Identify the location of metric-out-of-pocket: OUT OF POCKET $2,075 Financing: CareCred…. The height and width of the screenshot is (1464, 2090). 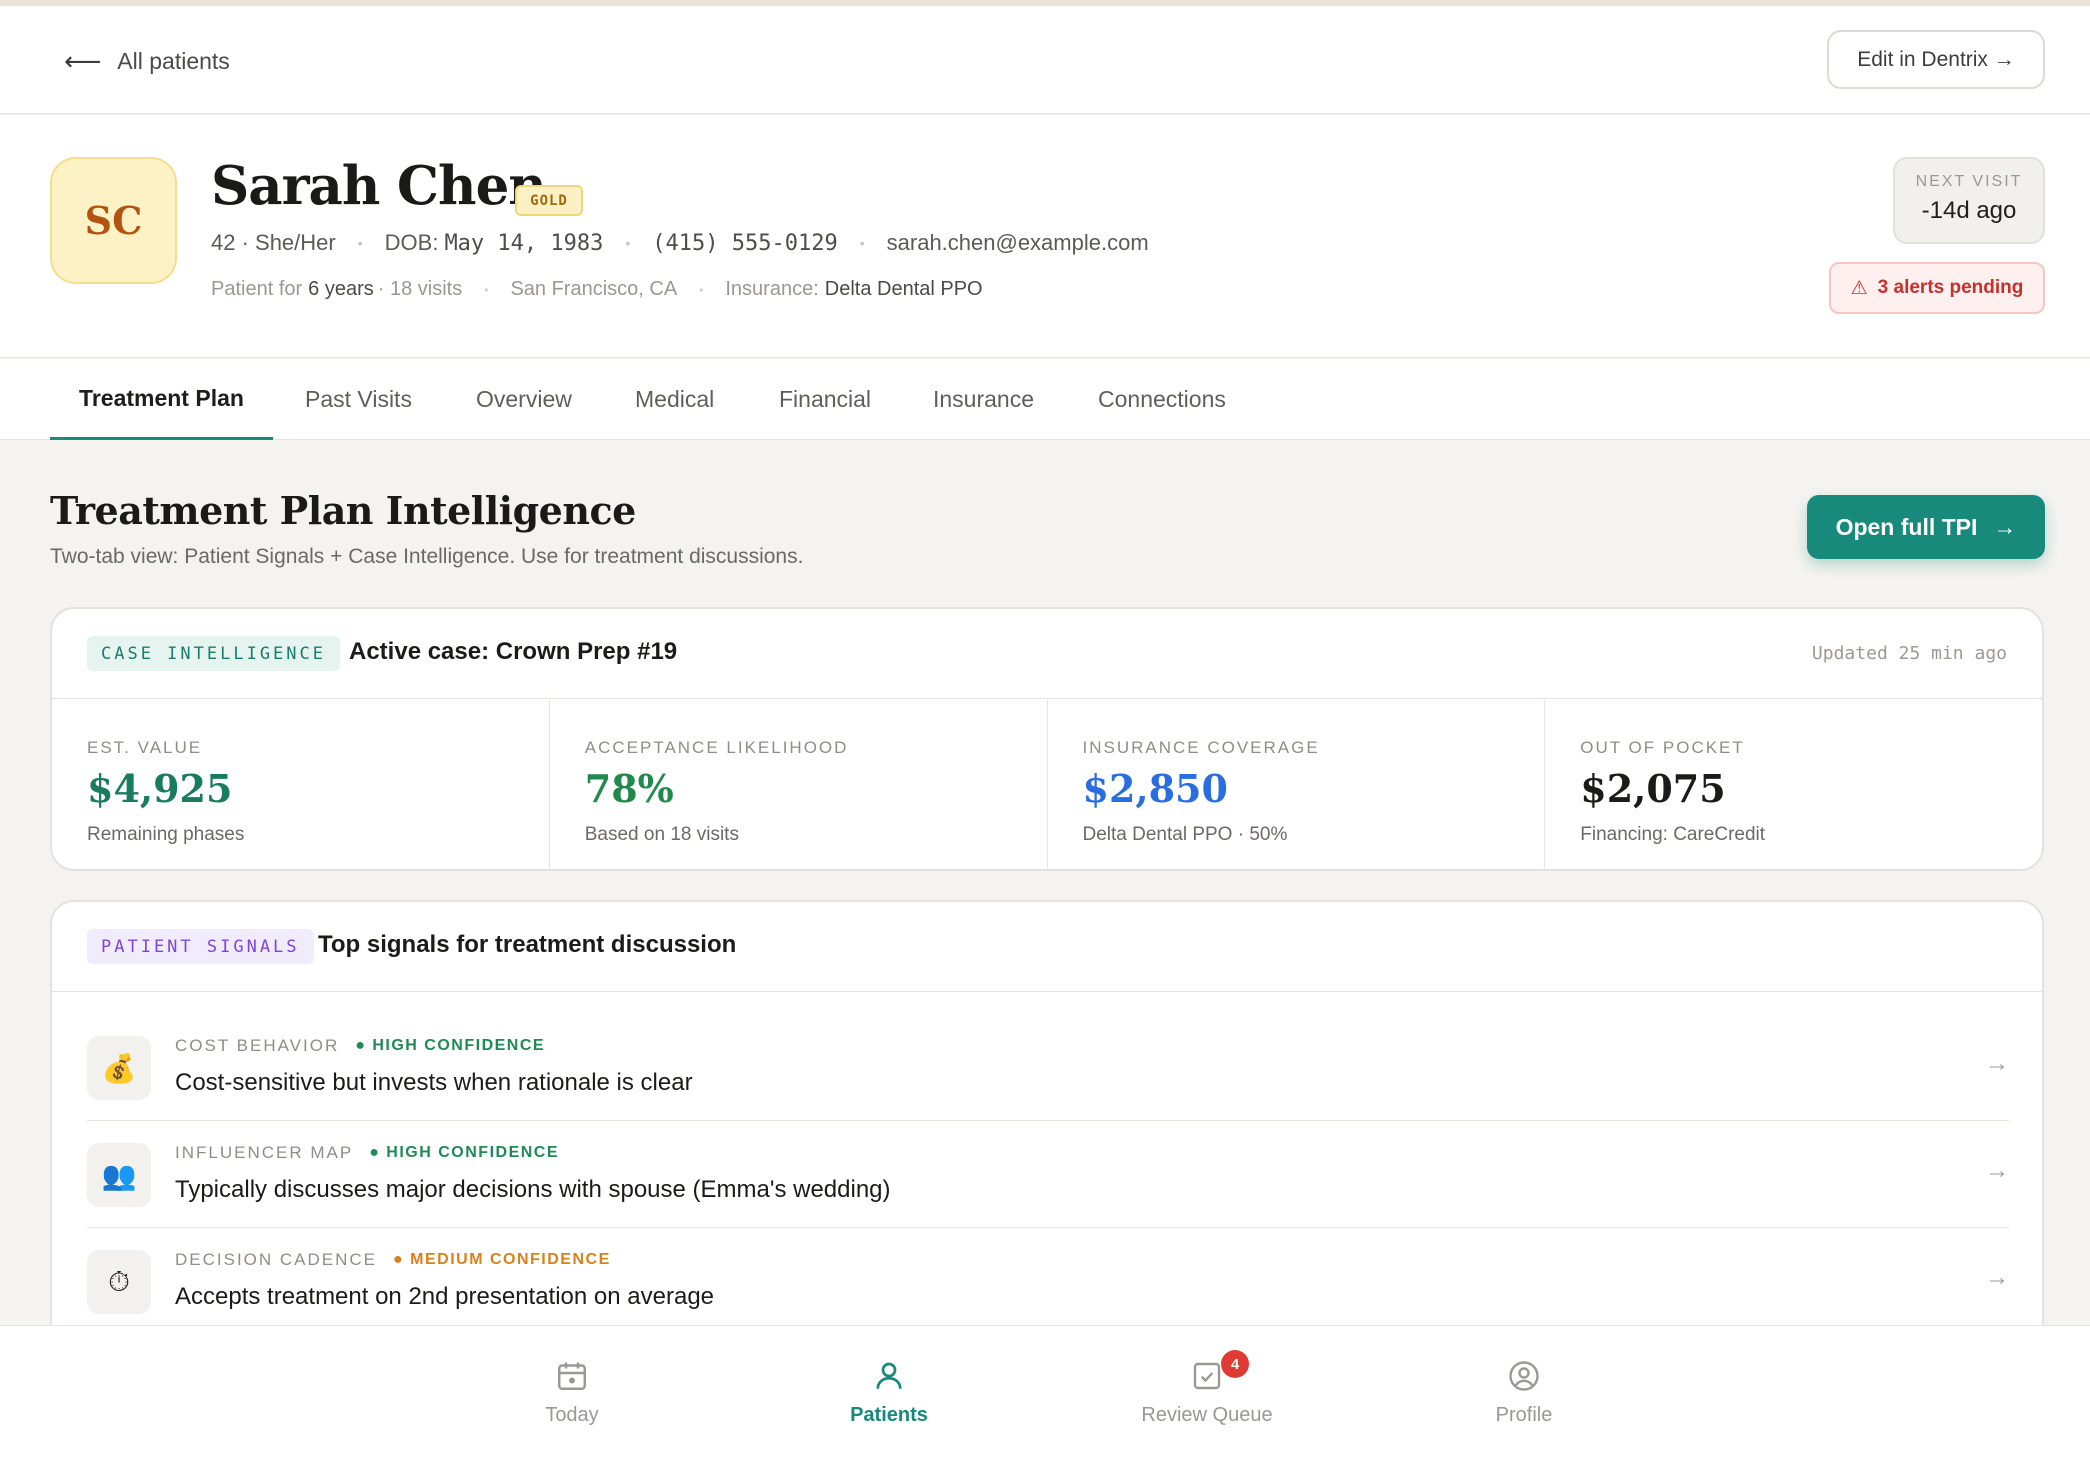
(1793, 784).